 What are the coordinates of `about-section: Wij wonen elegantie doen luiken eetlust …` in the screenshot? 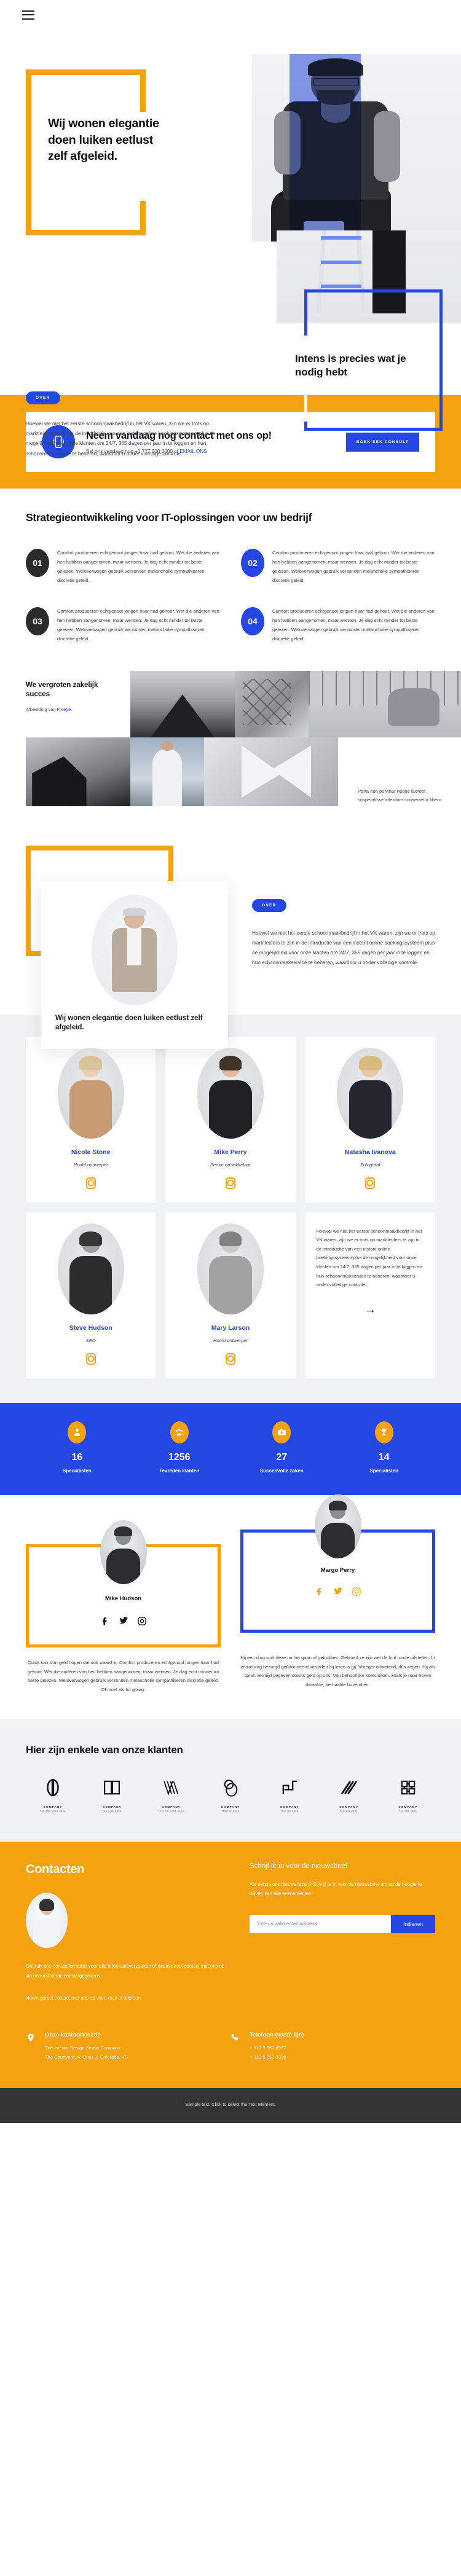 It's located at (230, 944).